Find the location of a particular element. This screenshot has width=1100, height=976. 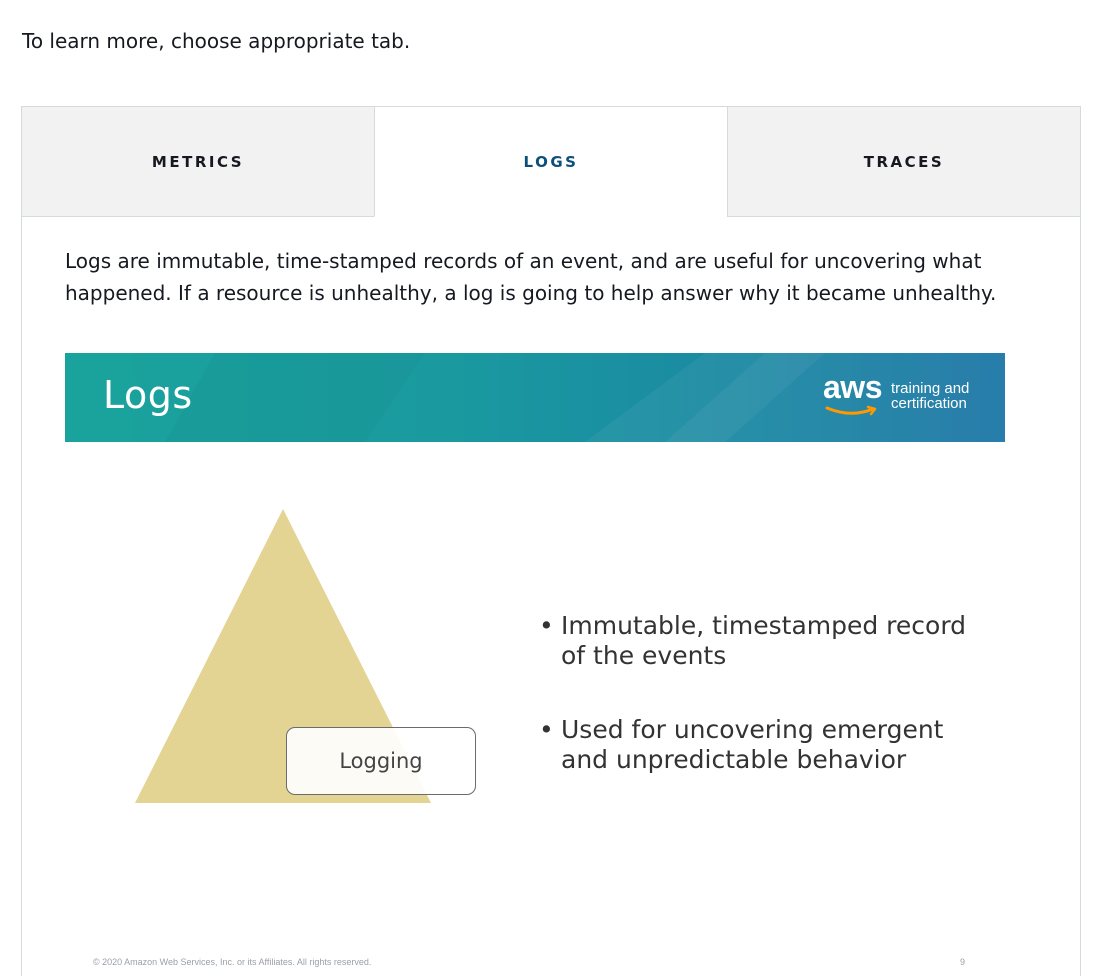

slide-banner: Logs aws training and certification is located at coordinates (535, 397).